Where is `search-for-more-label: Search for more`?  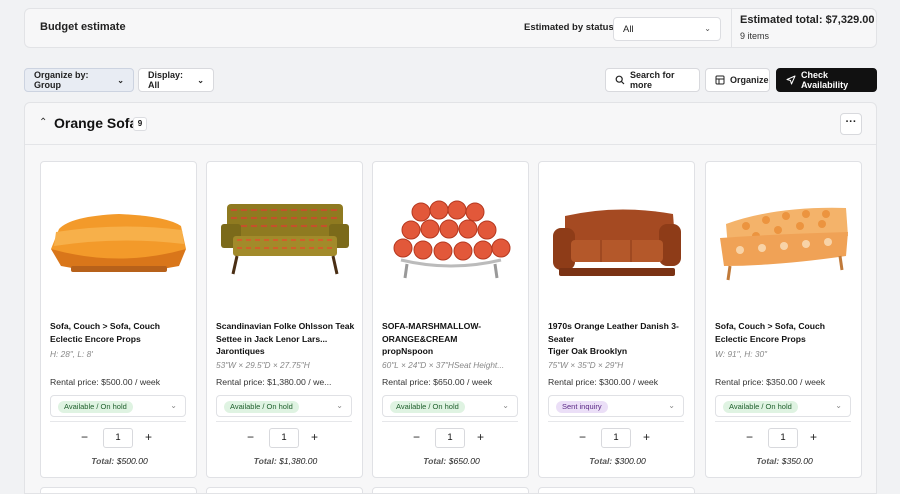
search-for-more-label: Search for more is located at coordinates (652, 80).